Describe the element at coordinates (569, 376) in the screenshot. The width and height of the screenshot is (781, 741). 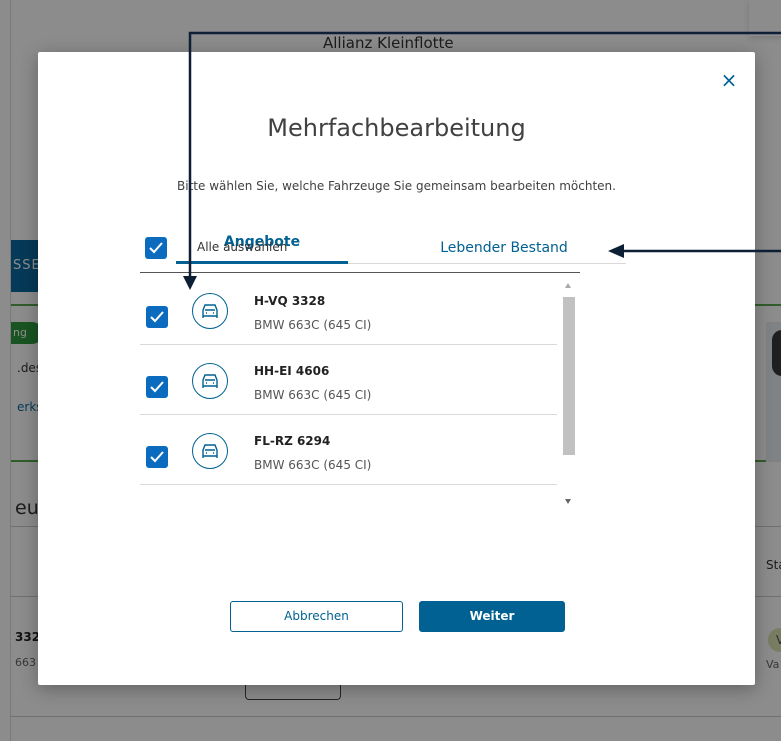
I see `scroll-thumb` at that location.